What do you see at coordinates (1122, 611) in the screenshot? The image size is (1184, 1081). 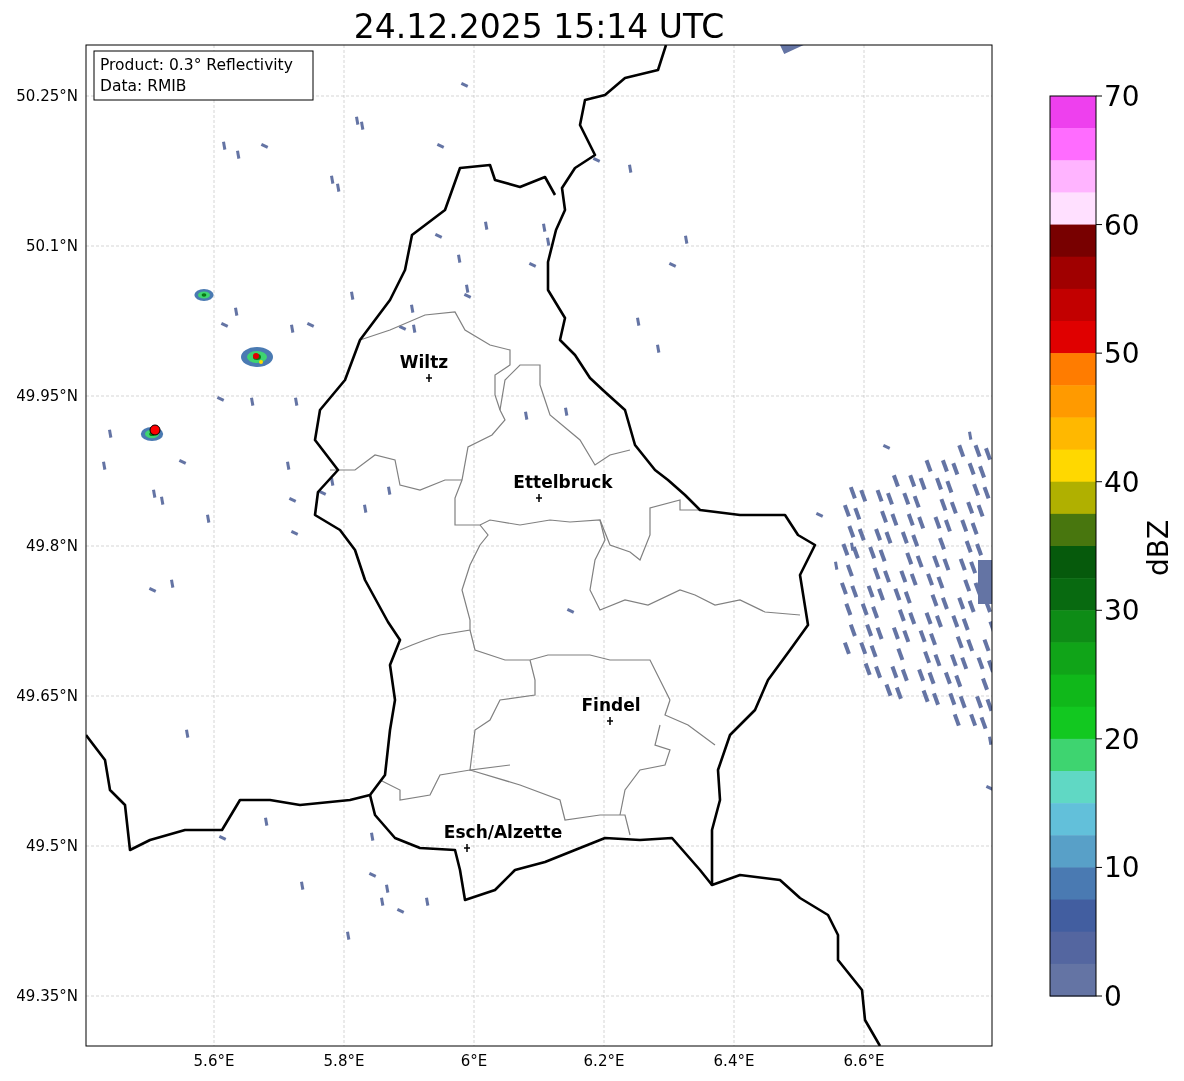 I see `colorbar-tick-label: 30` at bounding box center [1122, 611].